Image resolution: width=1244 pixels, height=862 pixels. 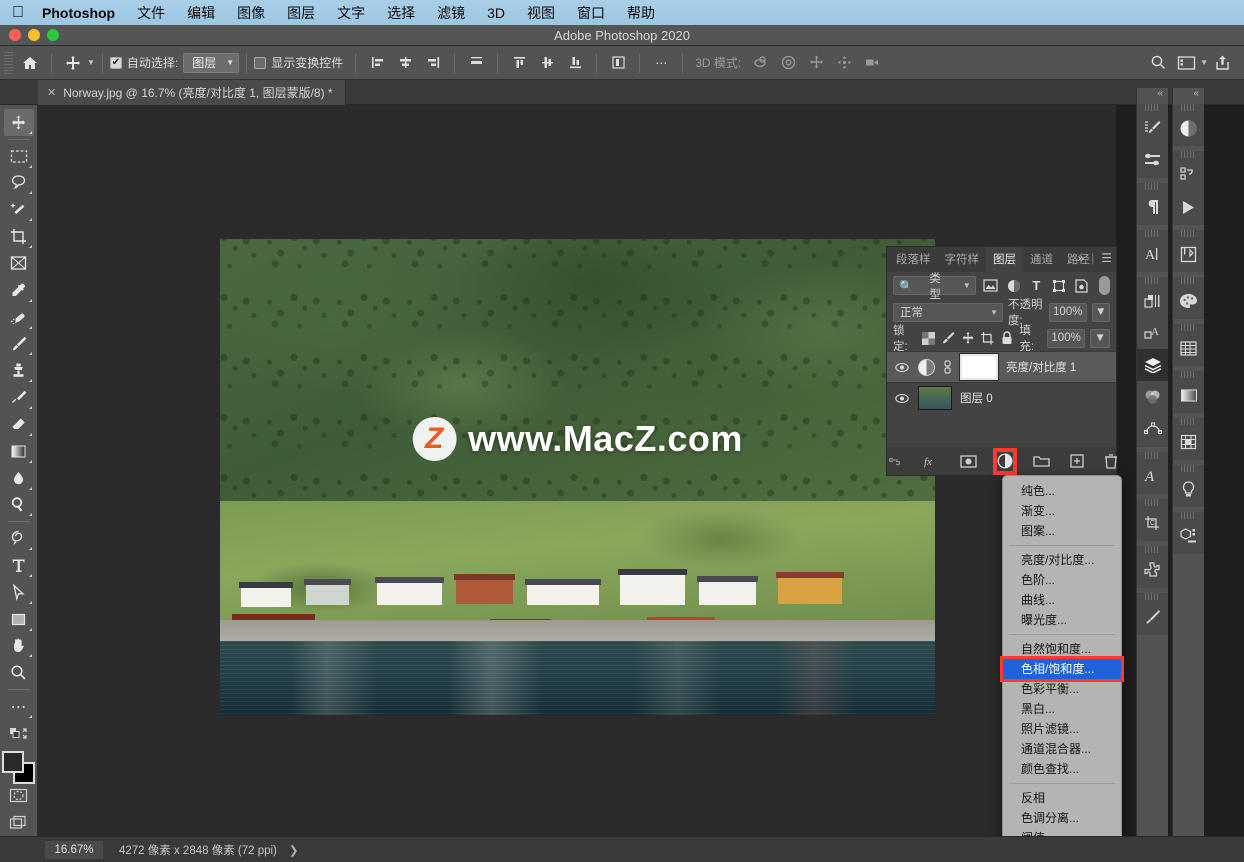 What do you see at coordinates (19, 646) in the screenshot?
I see `hand-tool-icon` at bounding box center [19, 646].